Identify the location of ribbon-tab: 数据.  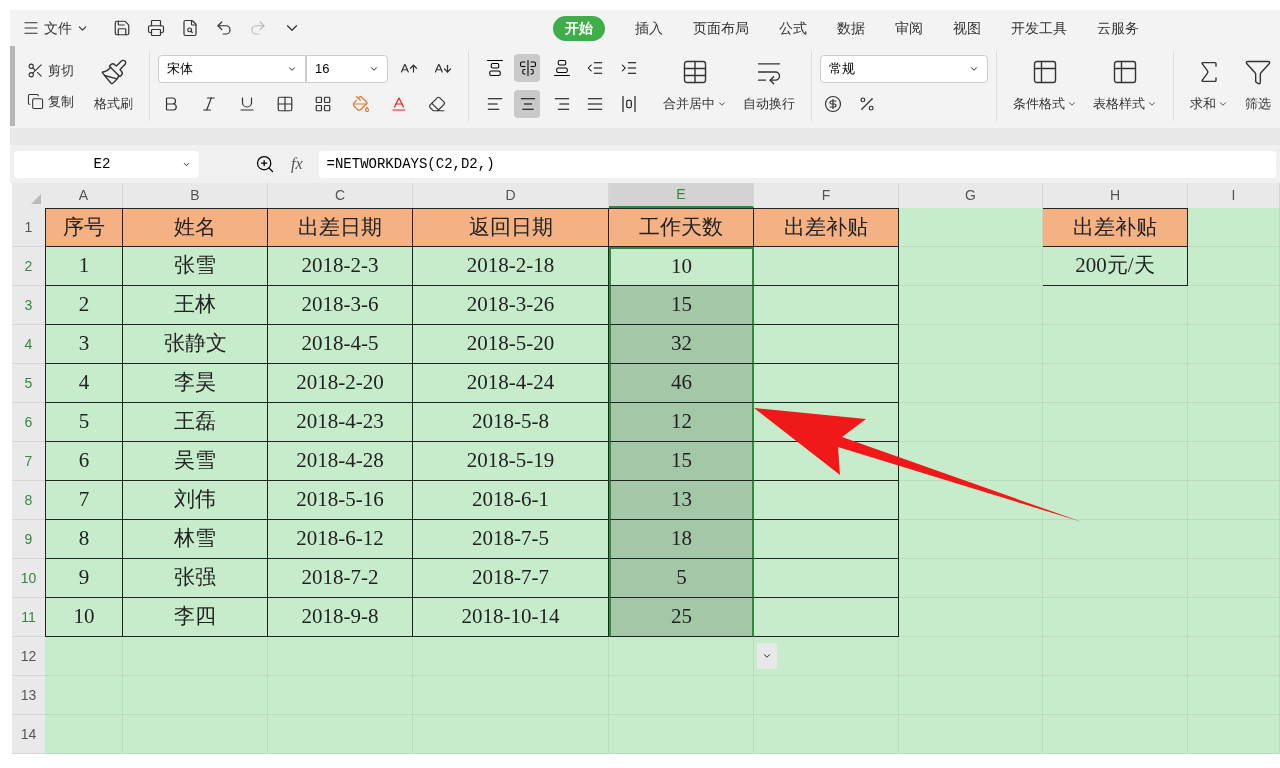
(851, 28).